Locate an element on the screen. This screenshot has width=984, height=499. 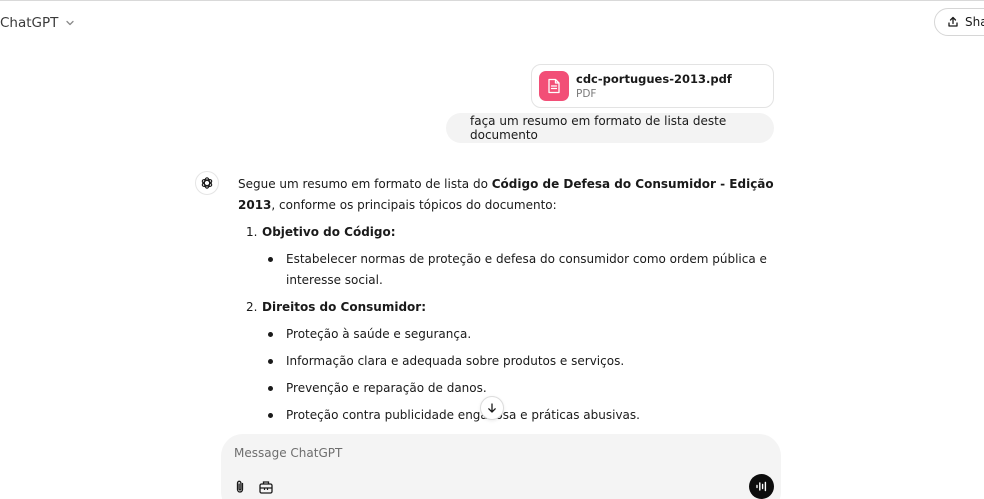
model-name: ChatGPT is located at coordinates (29, 23).